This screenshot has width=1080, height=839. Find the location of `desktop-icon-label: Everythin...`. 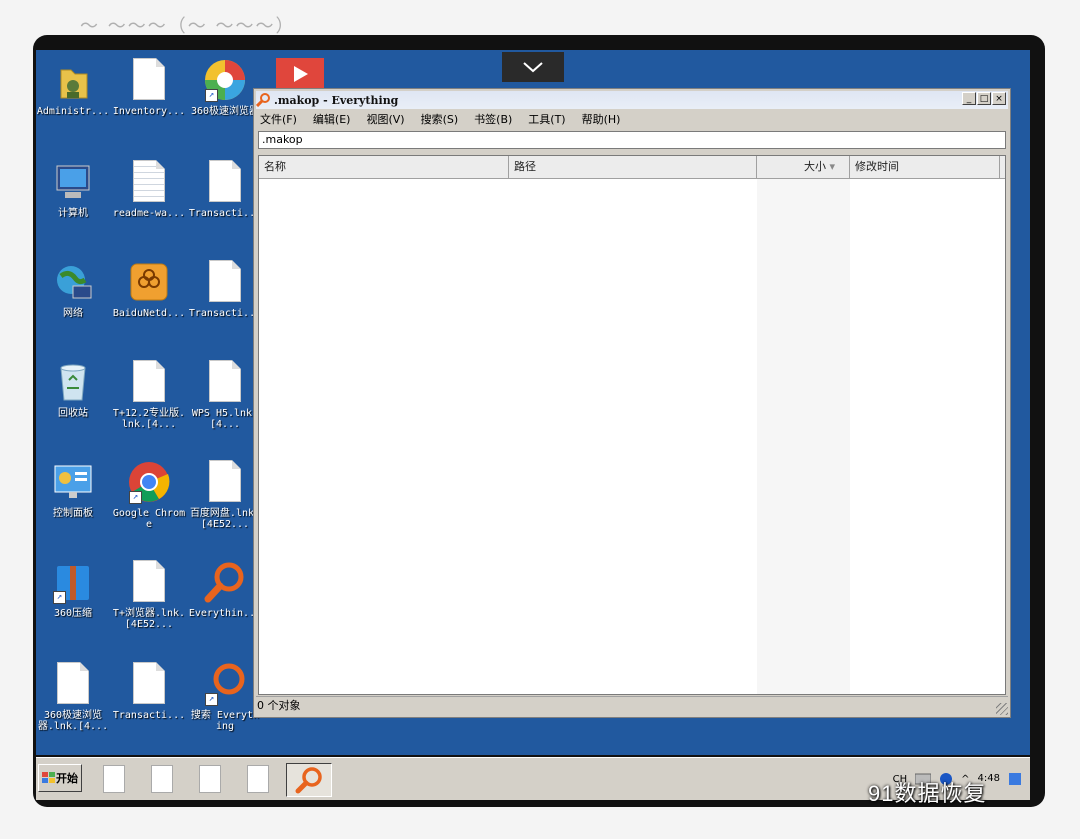

desktop-icon-label: Everythin... is located at coordinates (225, 613).